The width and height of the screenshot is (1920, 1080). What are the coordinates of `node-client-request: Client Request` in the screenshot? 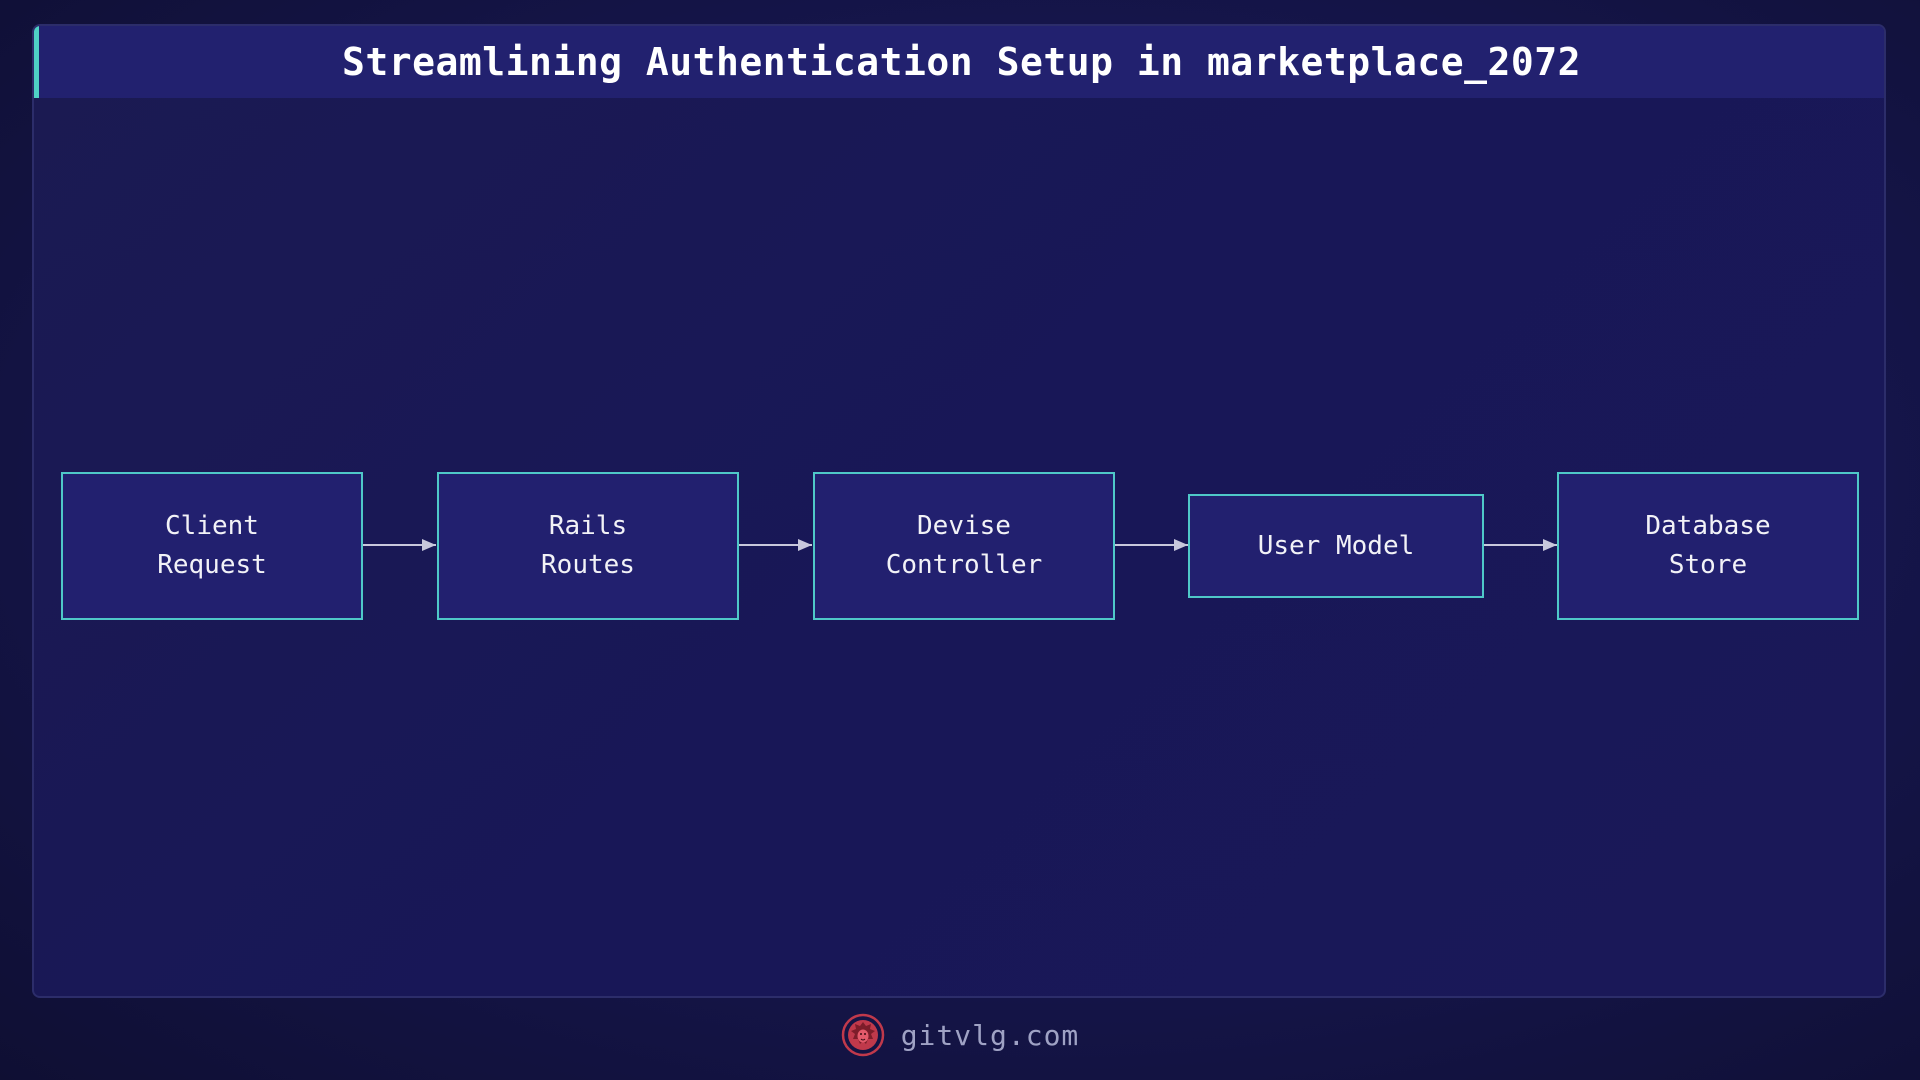 It's located at (212, 546).